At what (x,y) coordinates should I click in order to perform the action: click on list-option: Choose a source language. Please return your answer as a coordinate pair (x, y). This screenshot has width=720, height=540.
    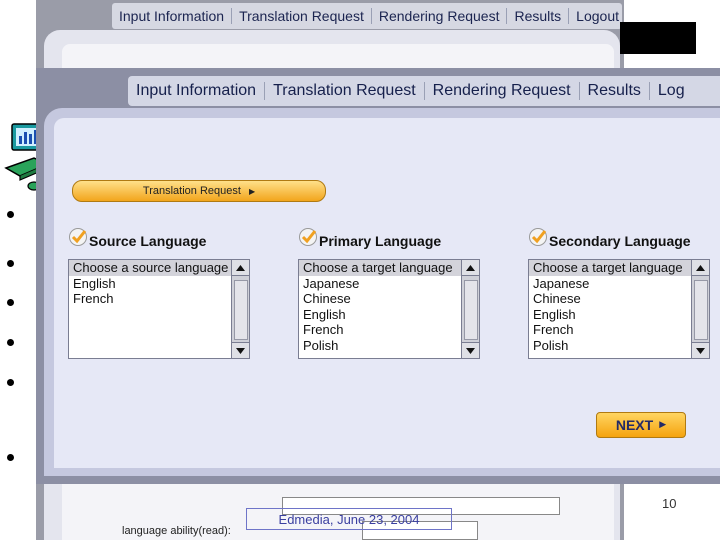
    Looking at the image, I should click on (150, 268).